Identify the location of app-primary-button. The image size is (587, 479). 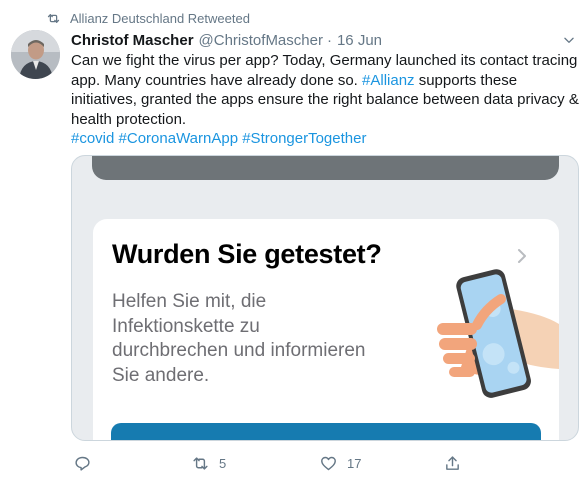
(326, 431).